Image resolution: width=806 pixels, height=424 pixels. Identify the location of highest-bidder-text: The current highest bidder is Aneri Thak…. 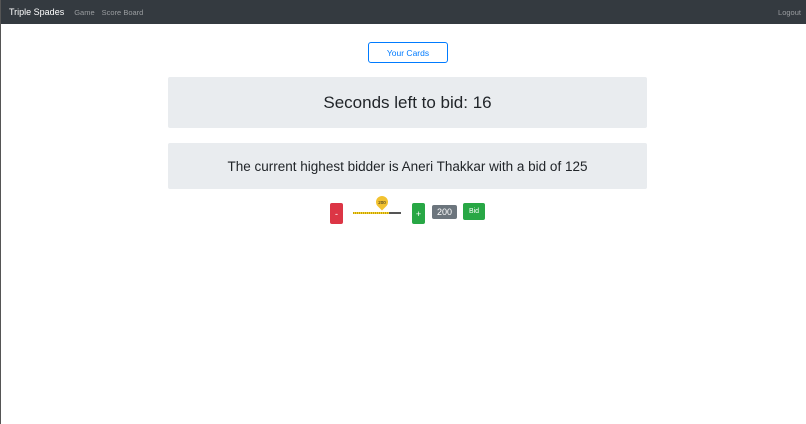
(407, 166).